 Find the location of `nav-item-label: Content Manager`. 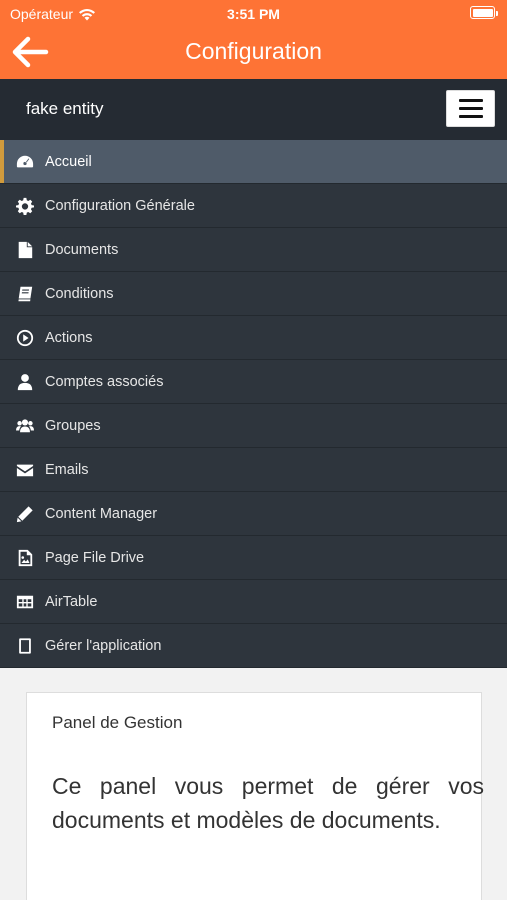

nav-item-label: Content Manager is located at coordinates (101, 513).